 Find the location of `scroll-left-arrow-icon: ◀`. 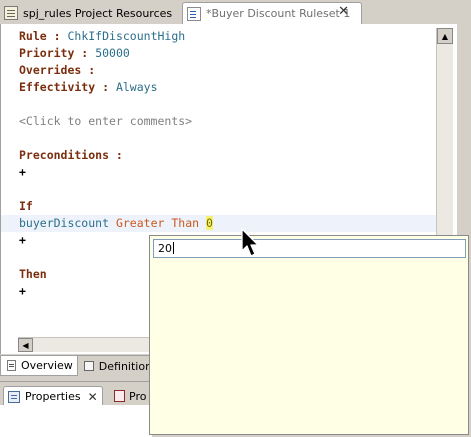

scroll-left-arrow-icon: ◀ is located at coordinates (25, 345).